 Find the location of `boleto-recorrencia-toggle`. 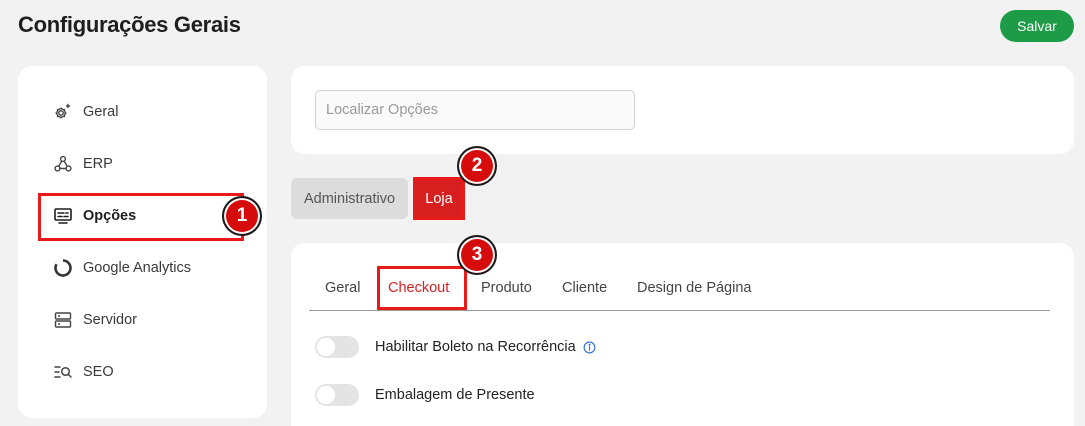

boleto-recorrencia-toggle is located at coordinates (337, 347).